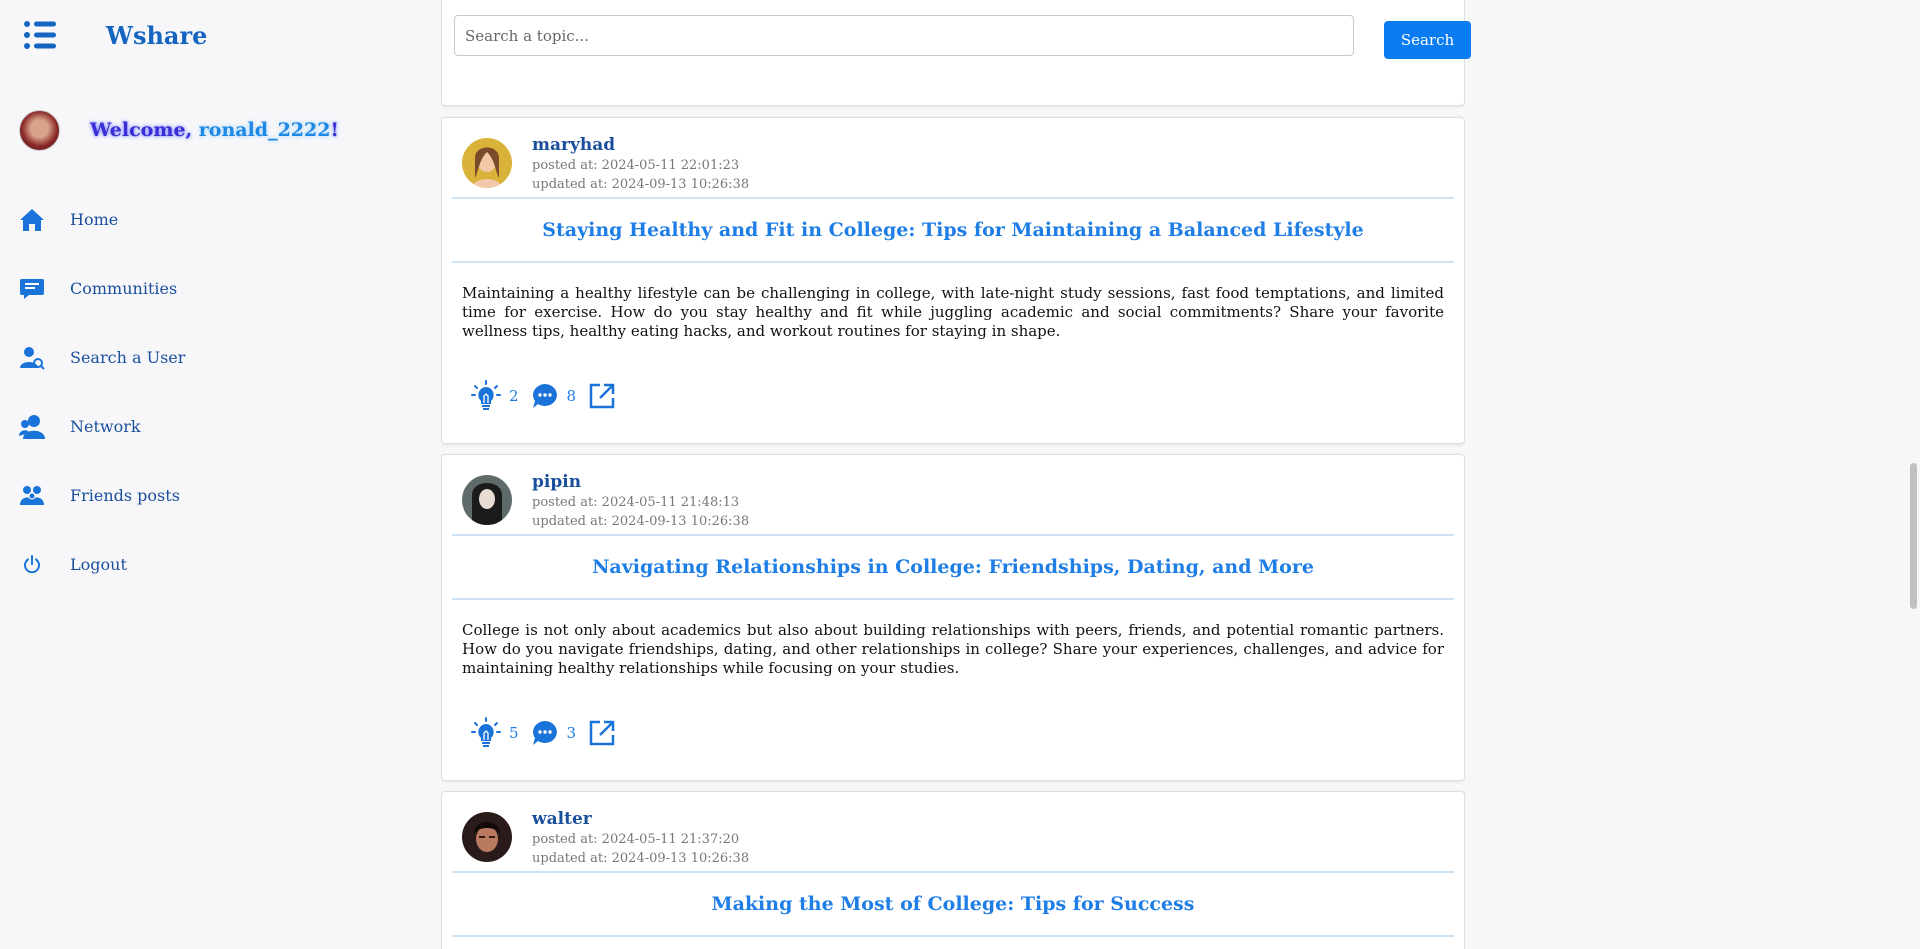 The width and height of the screenshot is (1920, 949). Describe the element at coordinates (39, 130) in the screenshot. I see `avatar` at that location.